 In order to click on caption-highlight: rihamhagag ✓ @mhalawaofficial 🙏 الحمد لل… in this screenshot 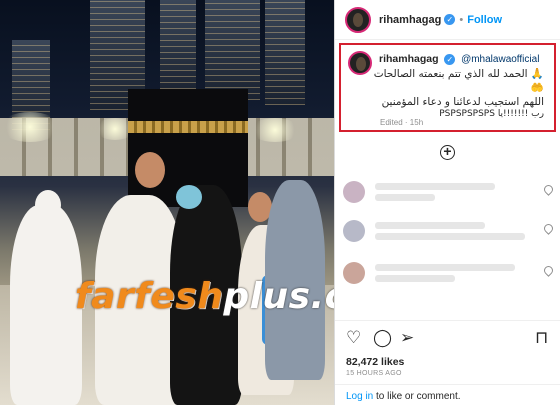, I will do `click(447, 87)`.